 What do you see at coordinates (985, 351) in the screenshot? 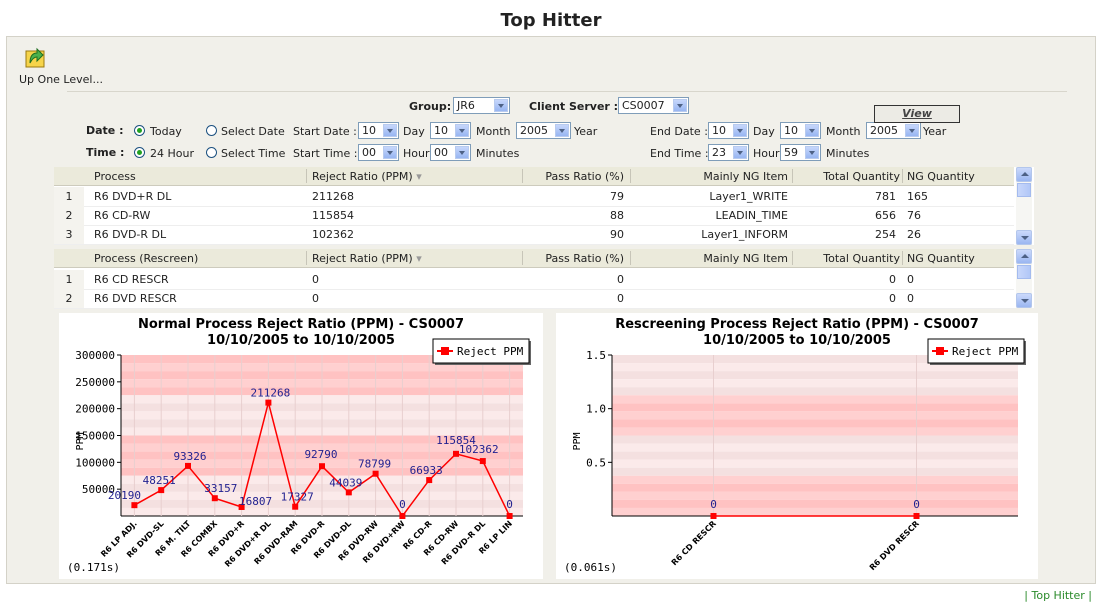
I see `legend-label: Reject PPM` at bounding box center [985, 351].